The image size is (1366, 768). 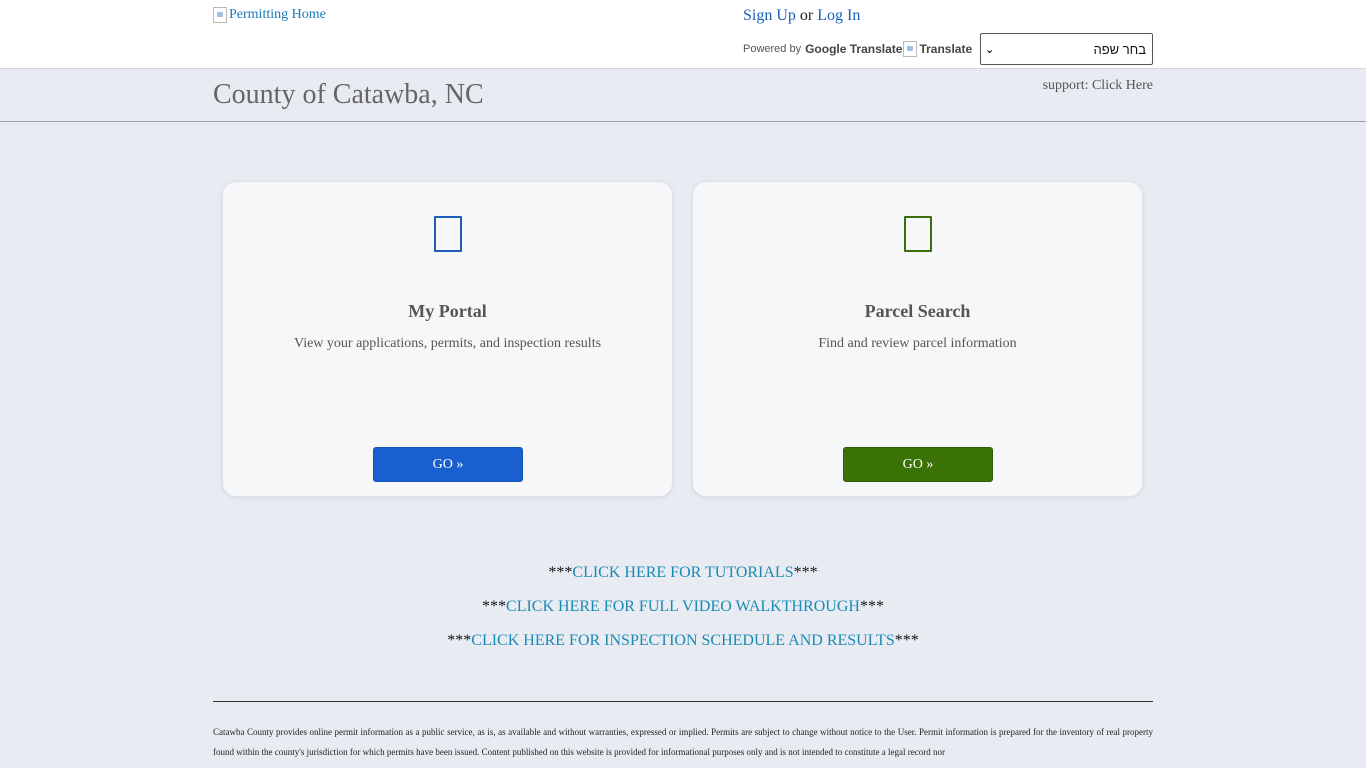 What do you see at coordinates (1119, 49) in the screenshot?
I see `language-select-value: בחר שפה` at bounding box center [1119, 49].